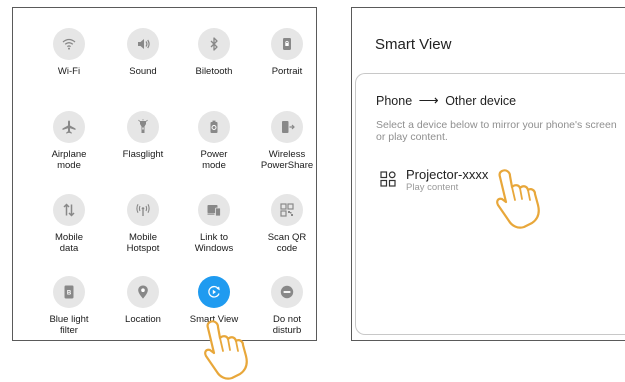 The image size is (625, 382). I want to click on link-to-windows-icon, so click(214, 210).